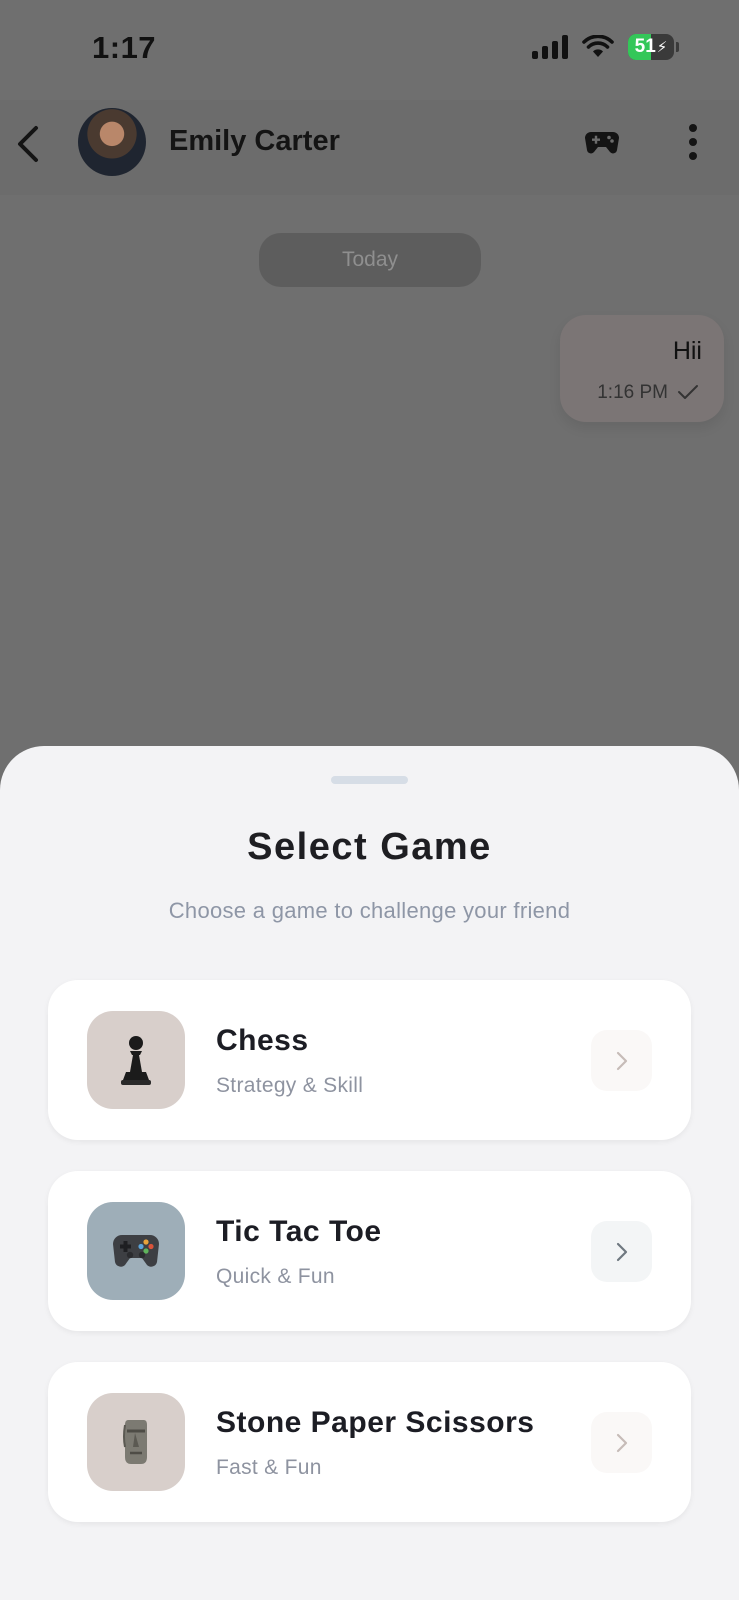  Describe the element at coordinates (369, 910) in the screenshot. I see `sheet-subtitle: Choose a game to challenge your friend` at that location.